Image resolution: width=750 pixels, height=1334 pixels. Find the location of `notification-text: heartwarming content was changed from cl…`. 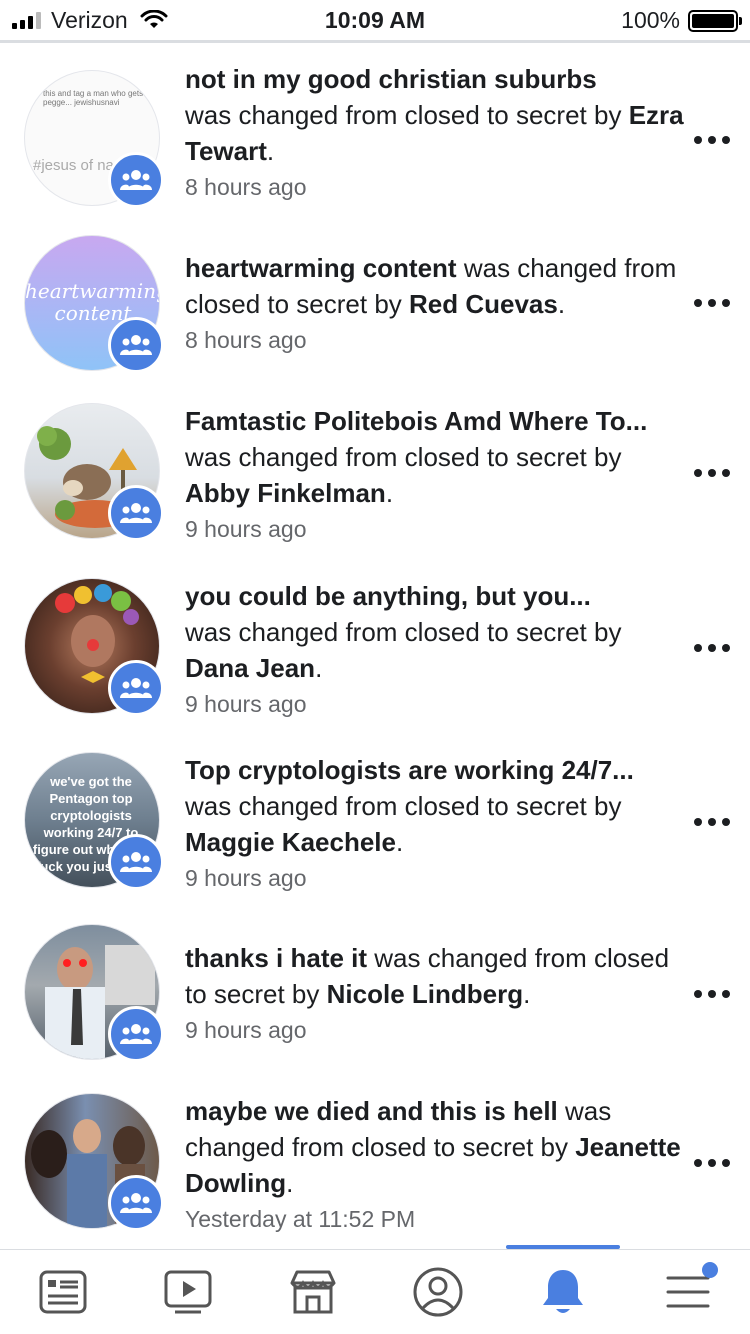

notification-text: heartwarming content was changed from cl… is located at coordinates (435, 304).